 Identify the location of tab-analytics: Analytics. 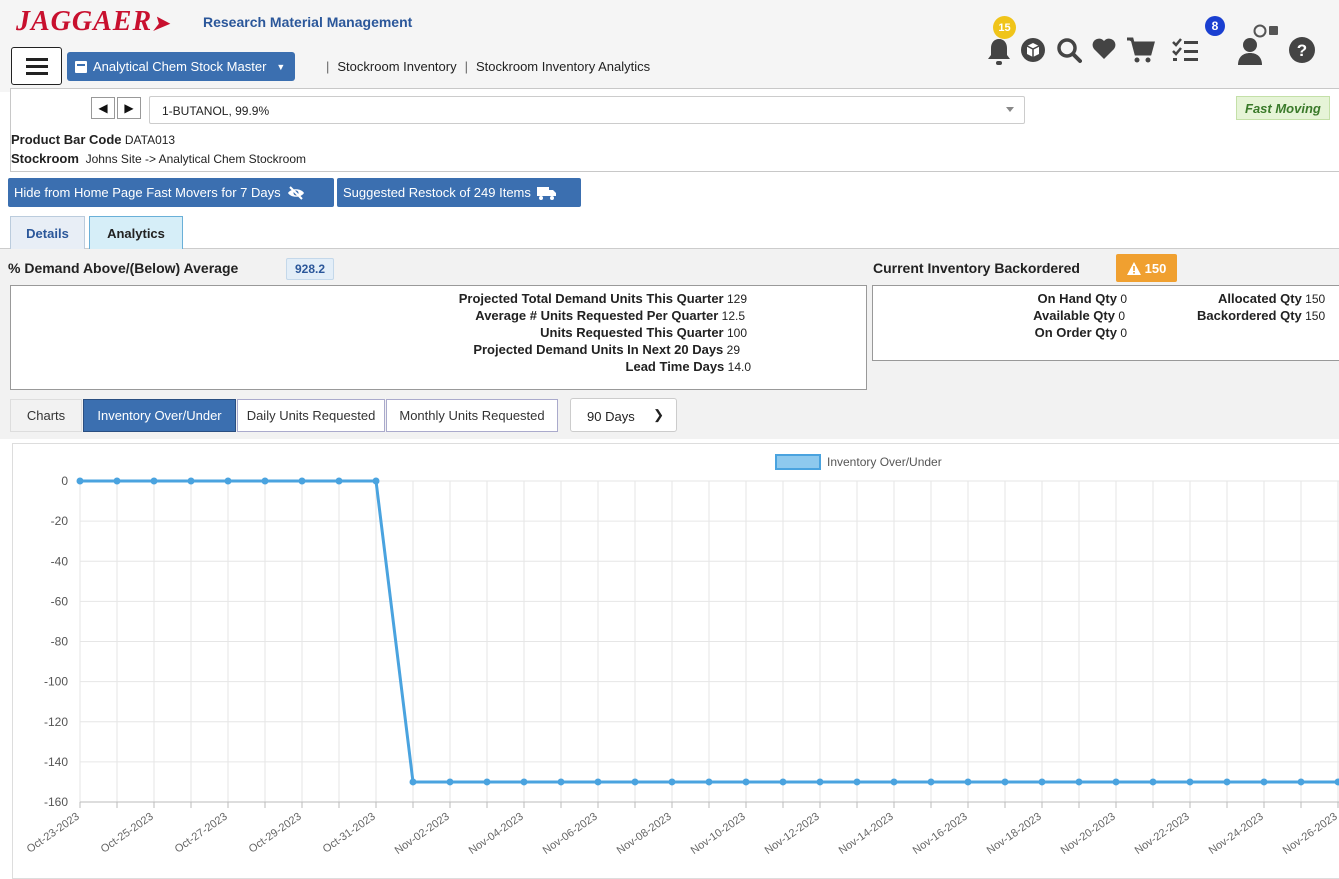
(136, 232).